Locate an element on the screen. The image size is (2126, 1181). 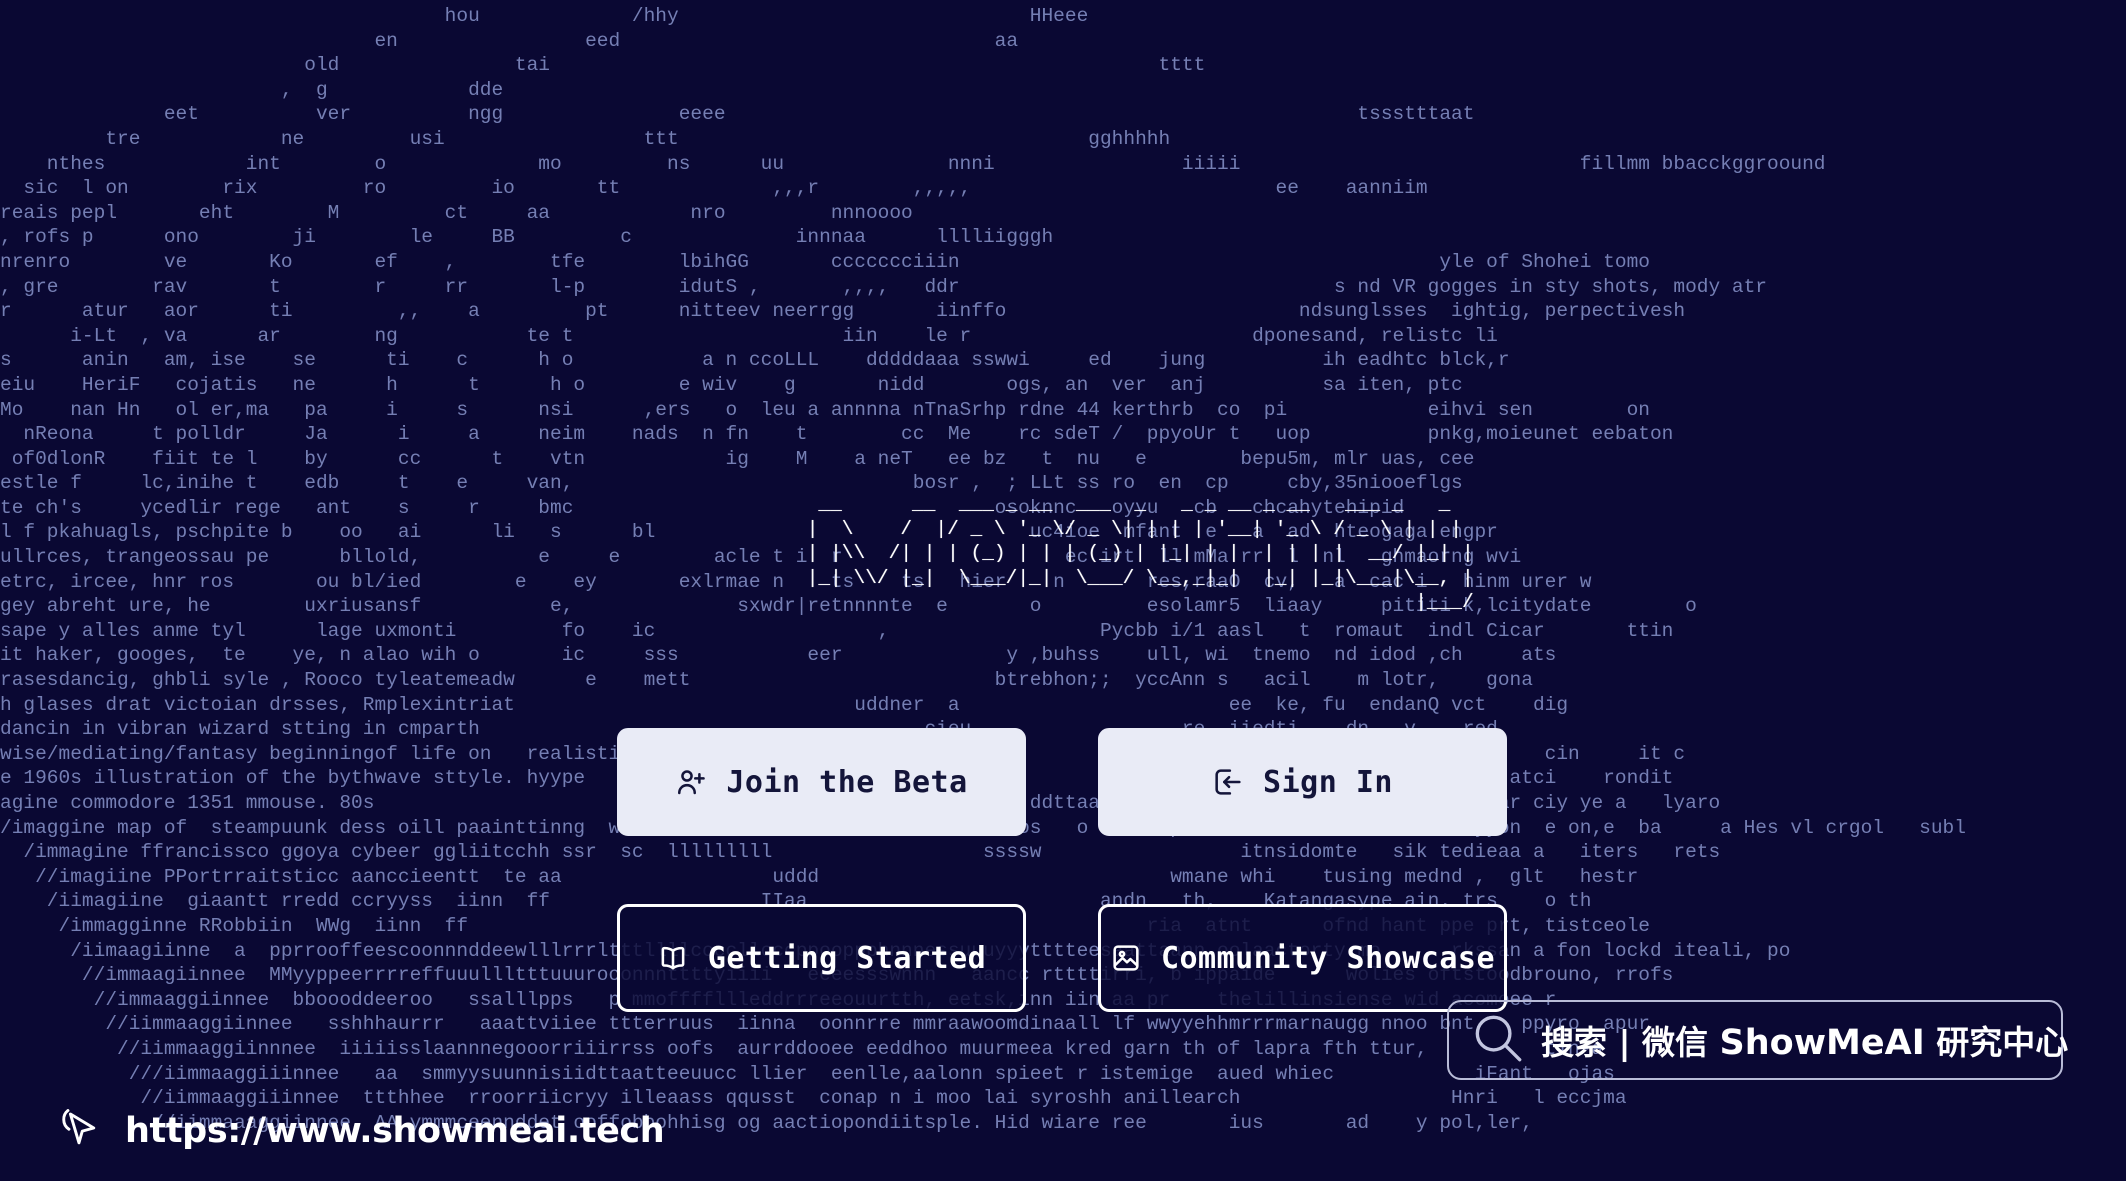
user-plus-icon is located at coordinates (691, 782).